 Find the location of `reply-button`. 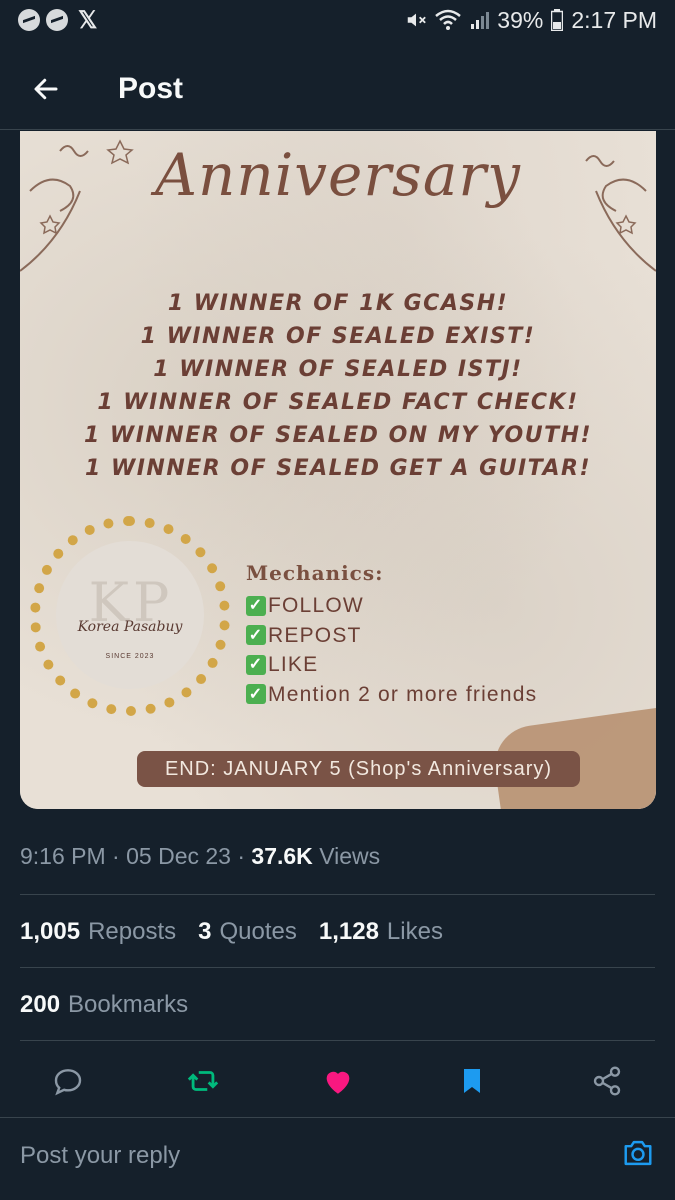

reply-button is located at coordinates (68, 1081).